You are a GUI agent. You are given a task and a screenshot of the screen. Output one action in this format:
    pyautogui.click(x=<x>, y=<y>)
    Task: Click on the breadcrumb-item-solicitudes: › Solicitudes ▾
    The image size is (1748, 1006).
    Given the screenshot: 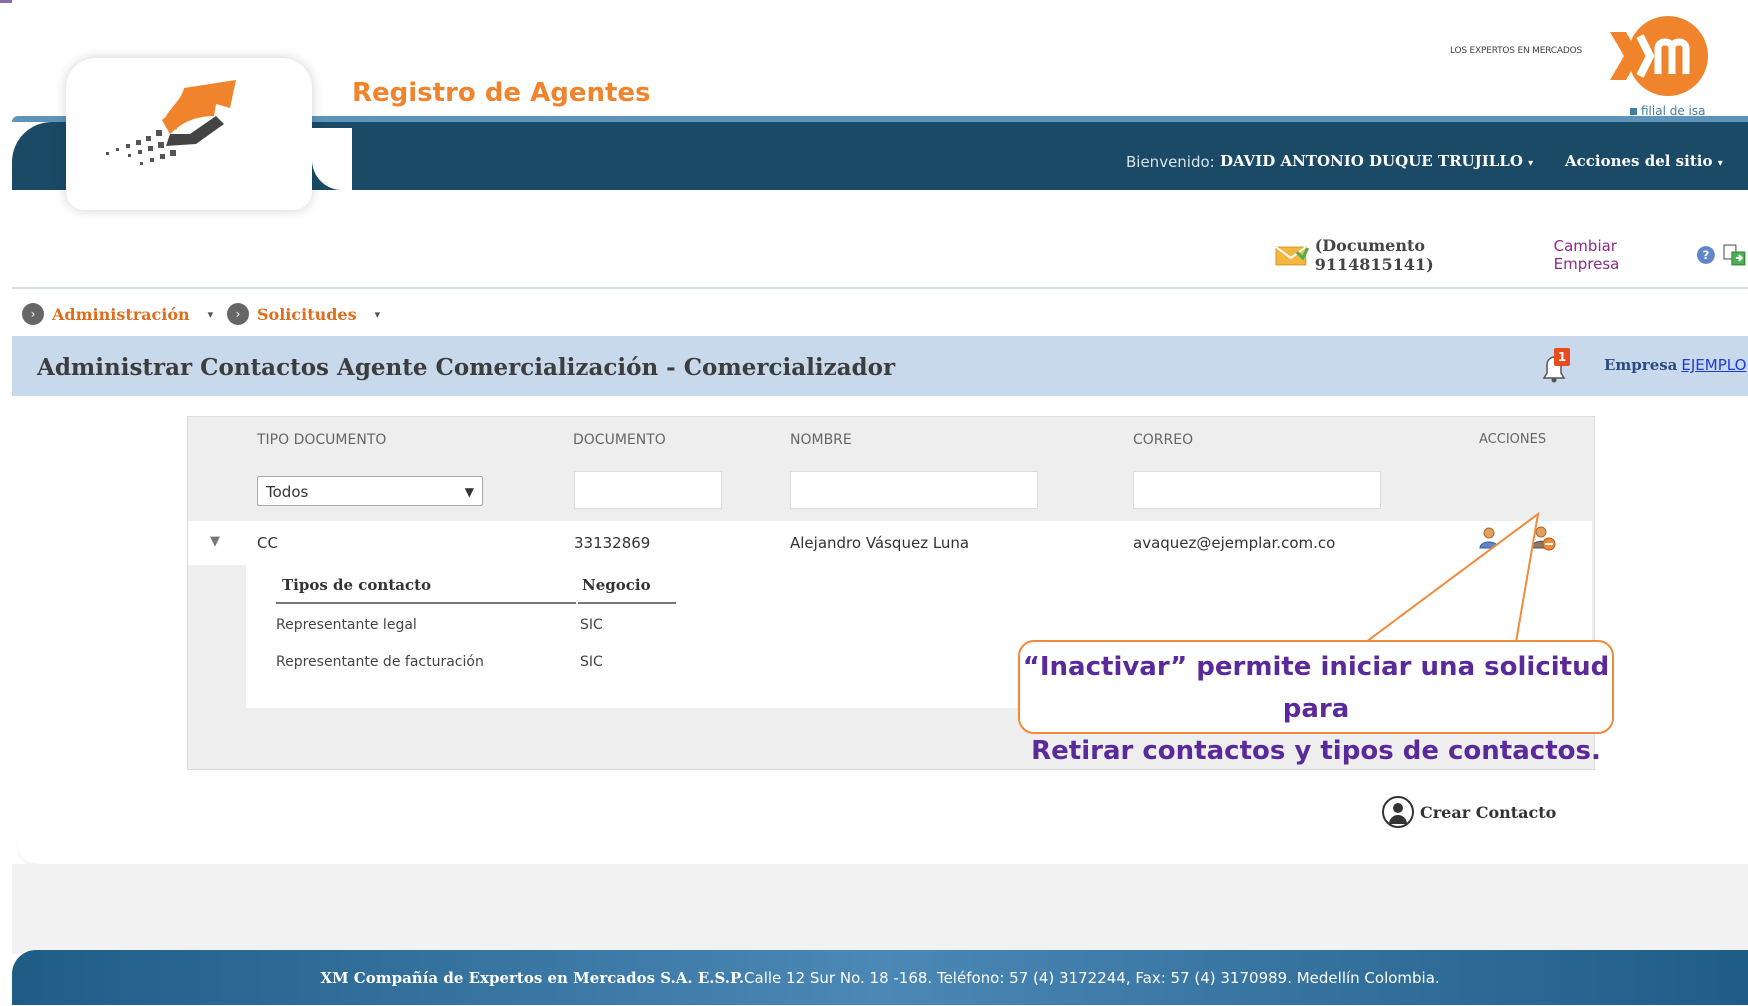 What is the action you would take?
    pyautogui.click(x=303, y=314)
    